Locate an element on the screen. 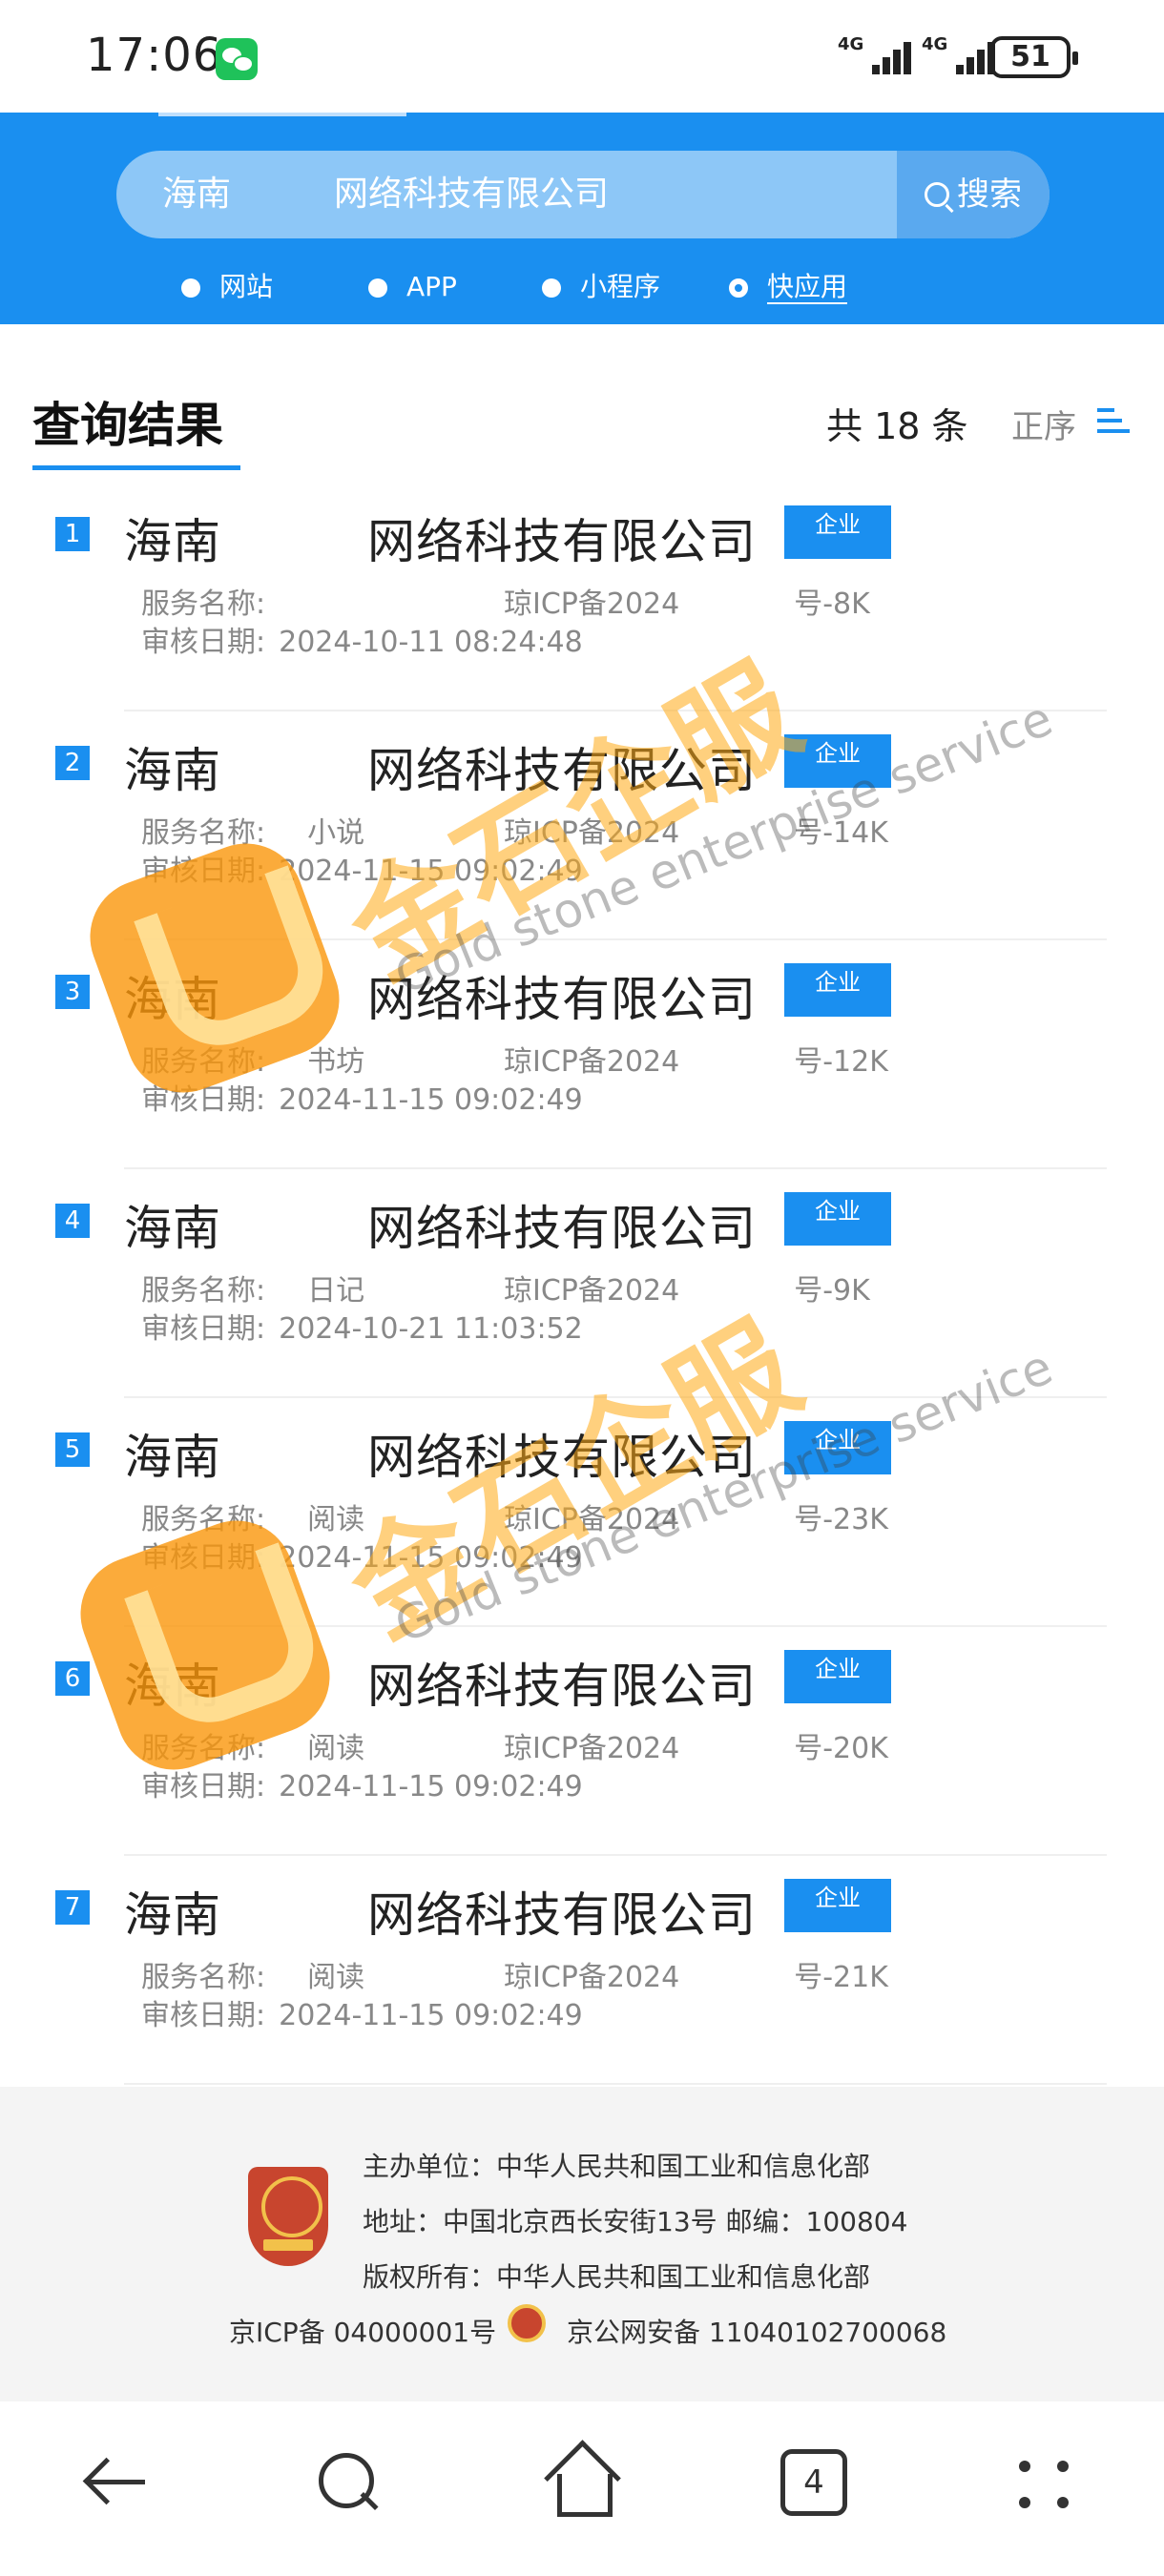 The image size is (1164, 2576). icp-number: 琼ICP备2024 号-9K is located at coordinates (687, 1291).